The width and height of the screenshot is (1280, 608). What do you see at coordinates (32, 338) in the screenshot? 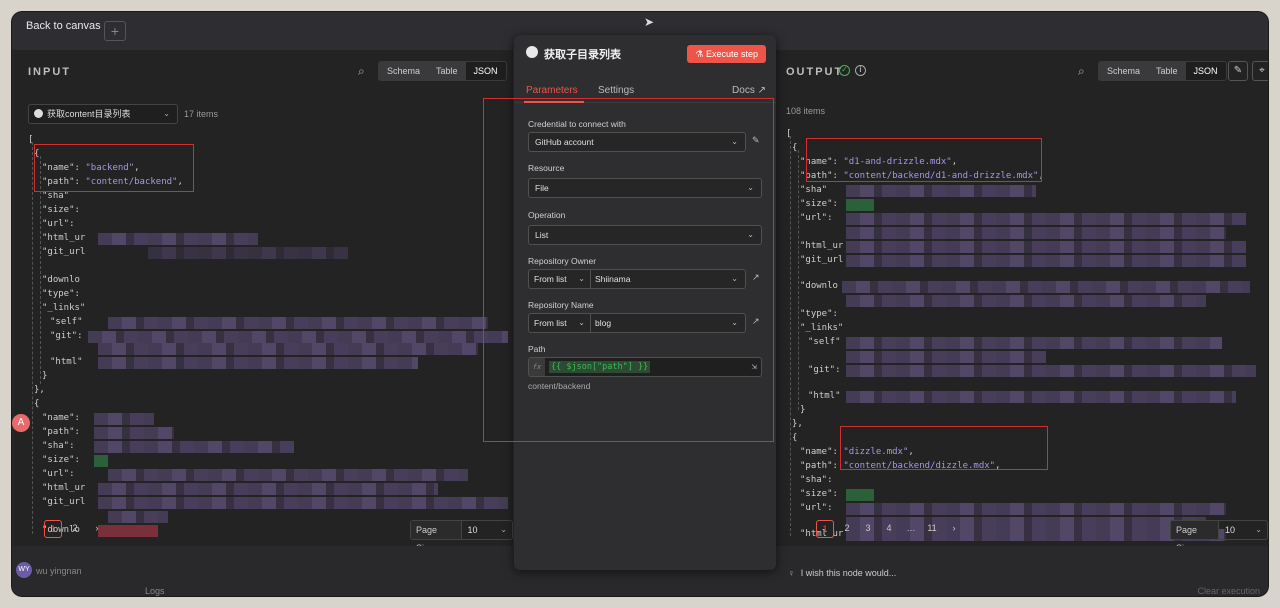
I see `json-guide-line` at bounding box center [32, 338].